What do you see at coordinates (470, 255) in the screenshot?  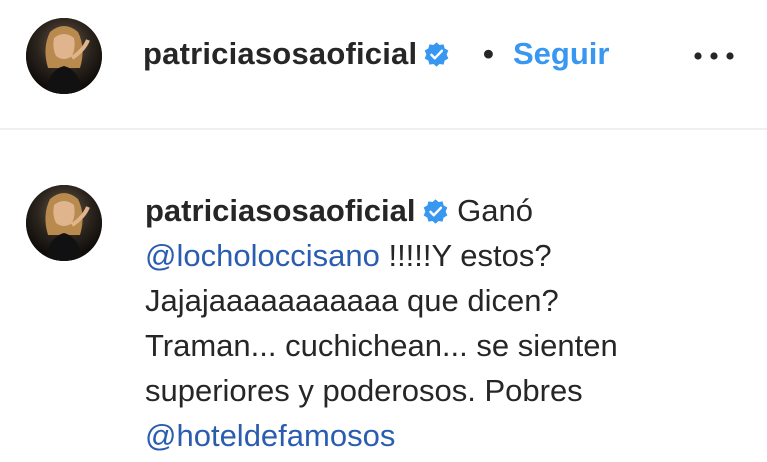 I see `comment-text-exclaim: !!!!!Y estos?` at bounding box center [470, 255].